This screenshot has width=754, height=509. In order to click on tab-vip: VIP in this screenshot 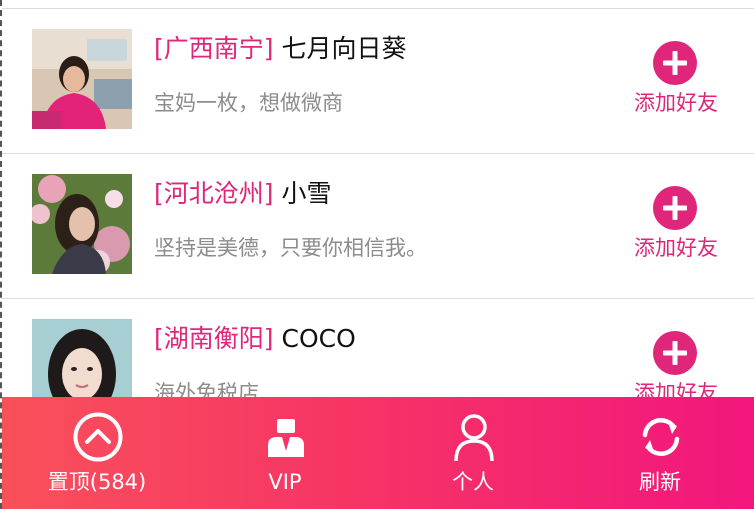, I will do `click(285, 453)`.